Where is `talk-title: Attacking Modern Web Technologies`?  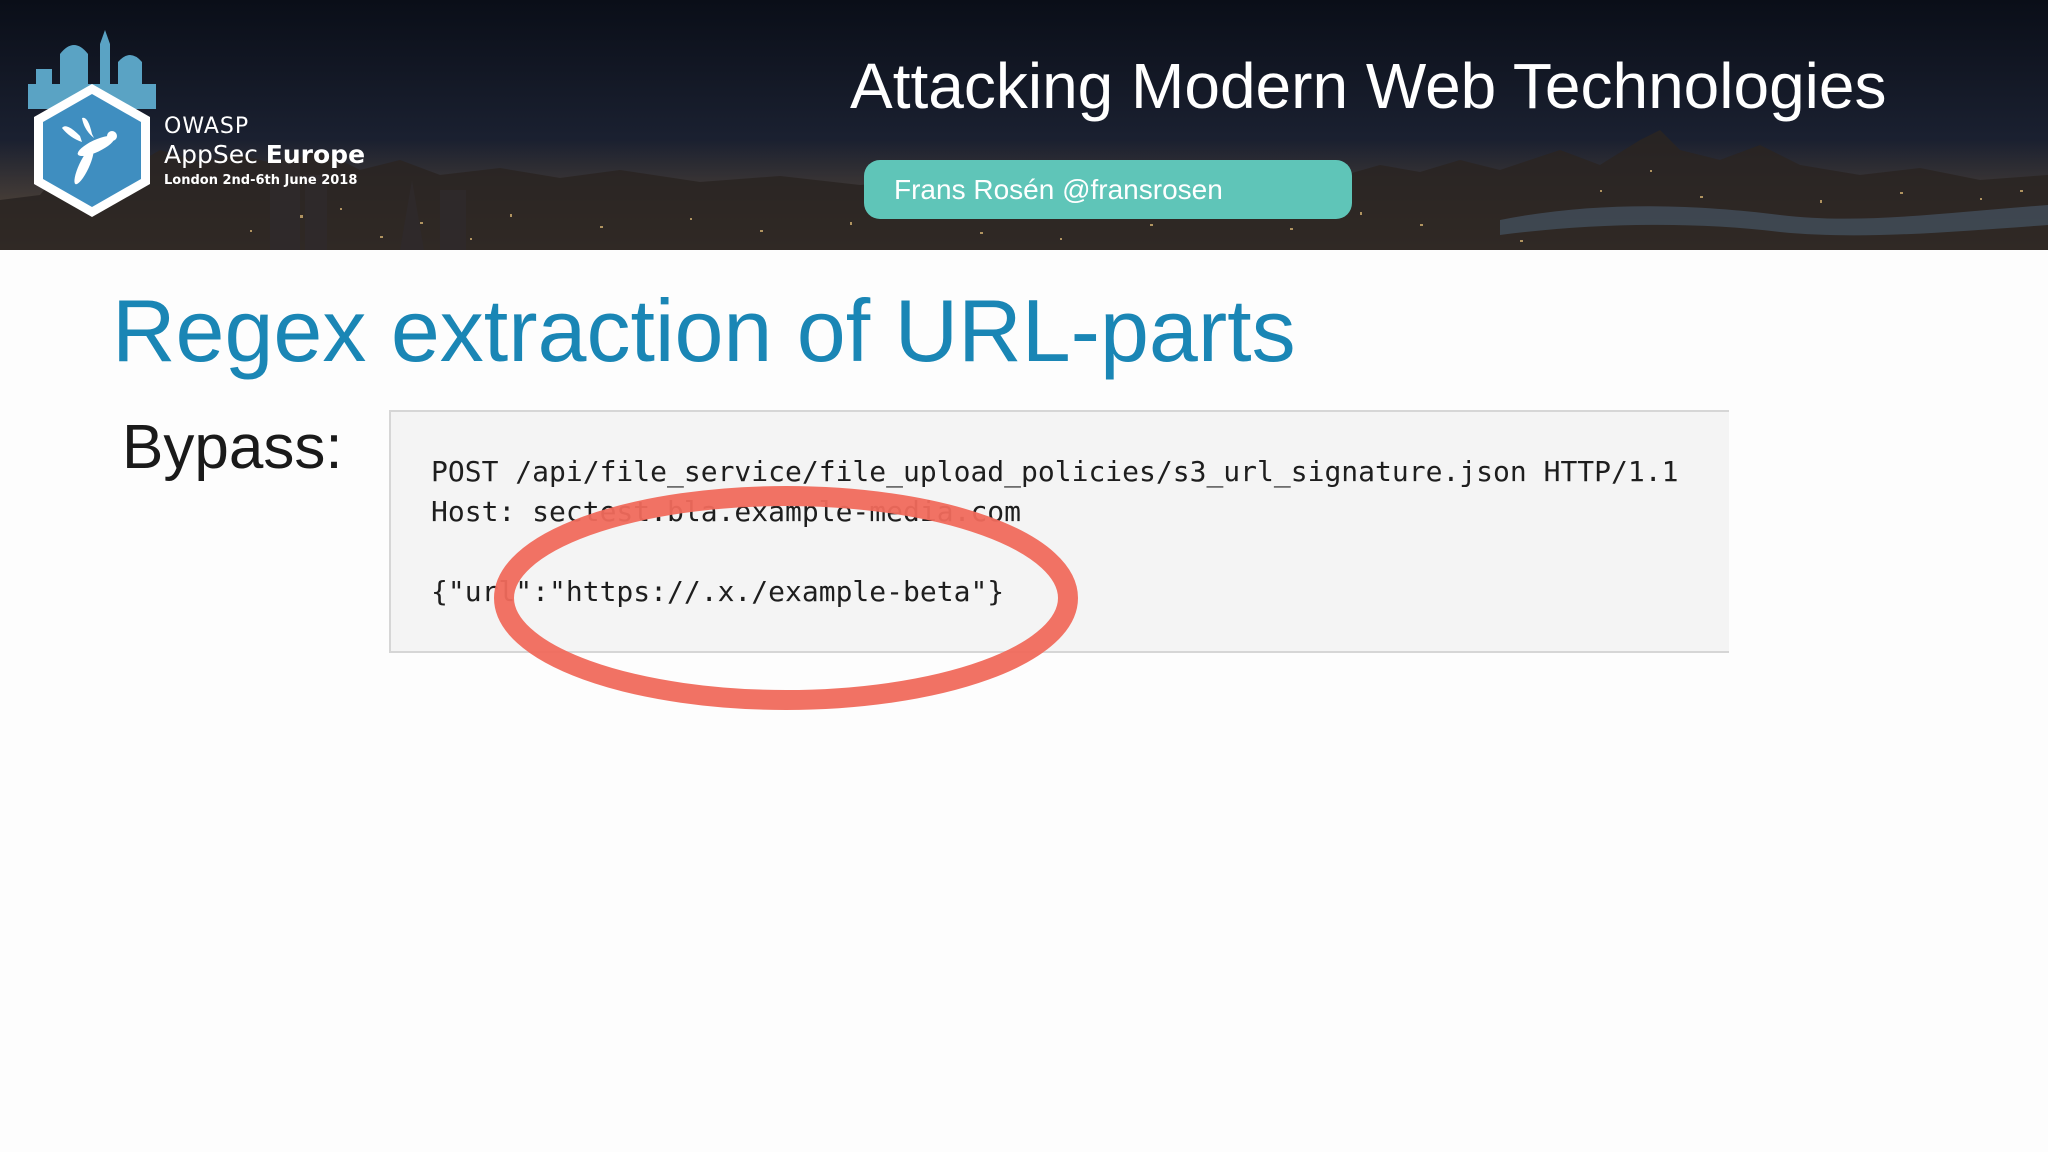 talk-title: Attacking Modern Web Technologies is located at coordinates (1368, 86).